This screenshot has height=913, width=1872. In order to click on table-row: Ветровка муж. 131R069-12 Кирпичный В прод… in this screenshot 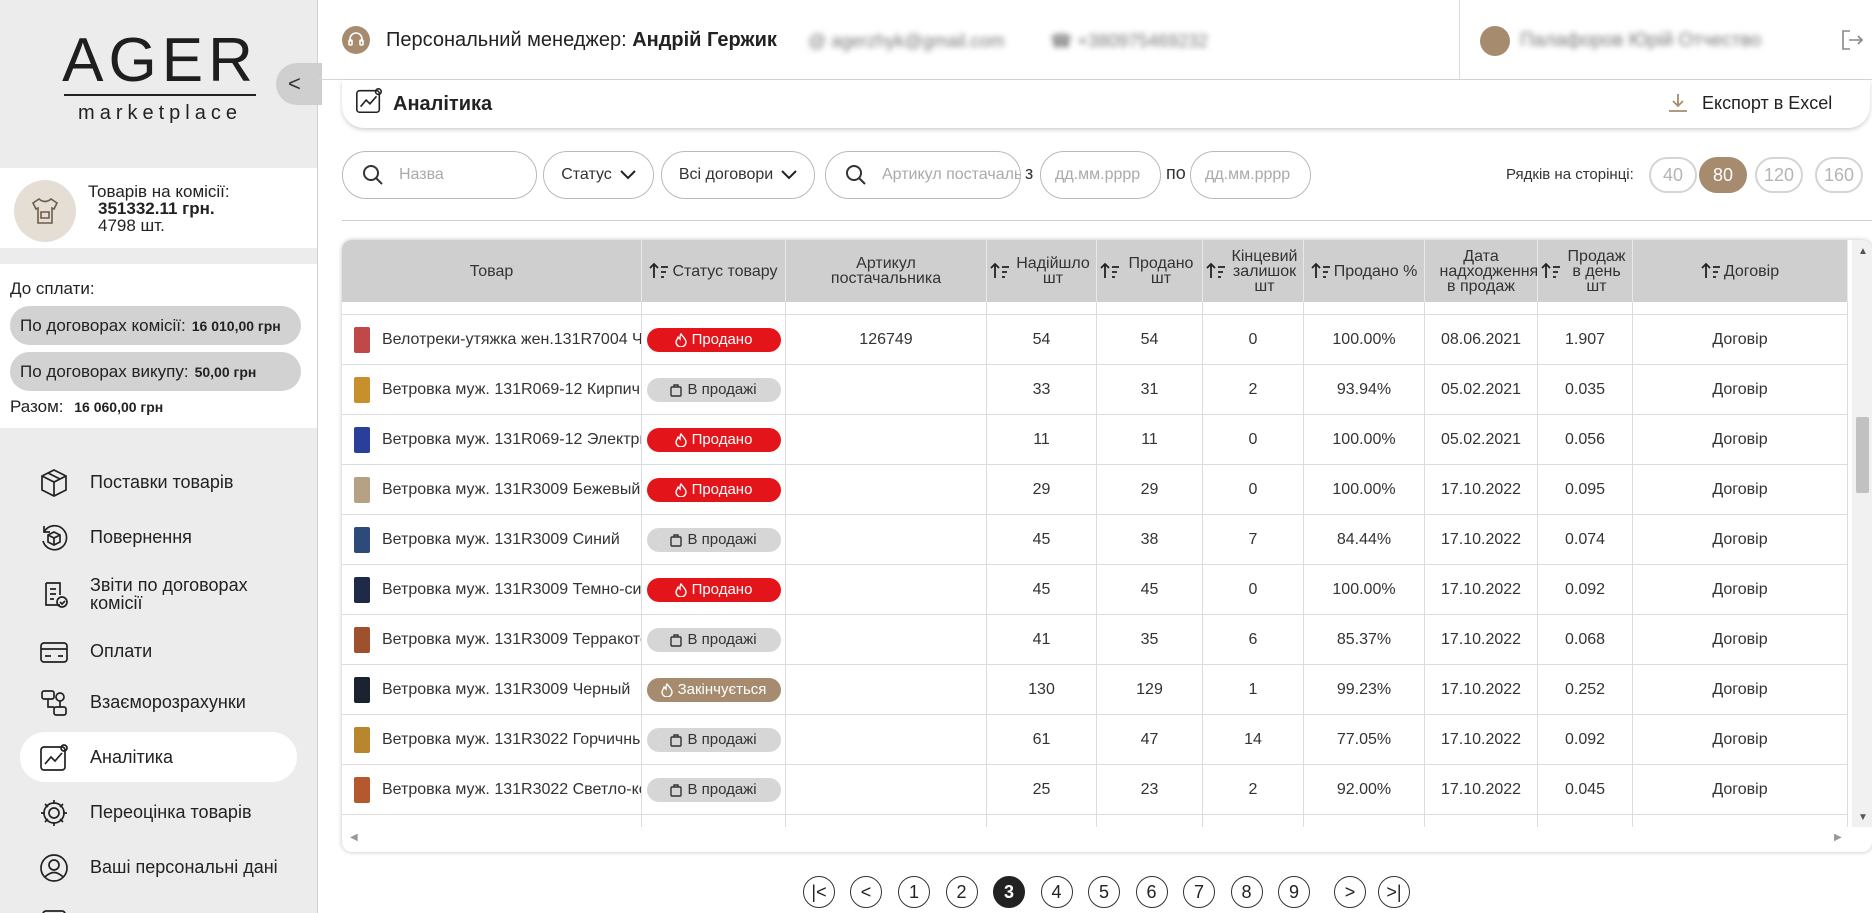, I will do `click(1095, 390)`.